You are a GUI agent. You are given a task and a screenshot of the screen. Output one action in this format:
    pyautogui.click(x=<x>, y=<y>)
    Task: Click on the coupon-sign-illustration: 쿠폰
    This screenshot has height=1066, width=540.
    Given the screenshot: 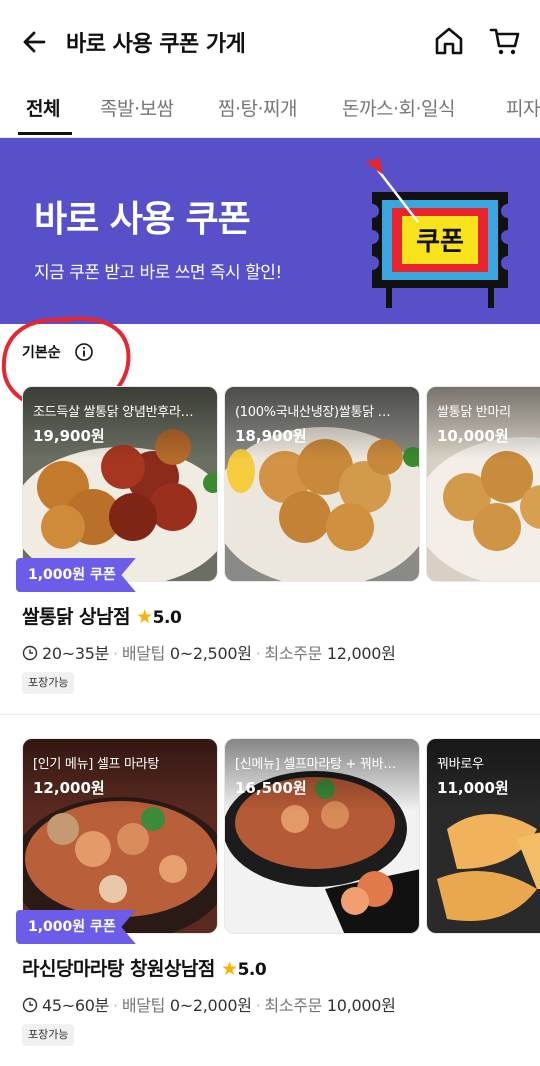 What is the action you would take?
    pyautogui.click(x=437, y=233)
    